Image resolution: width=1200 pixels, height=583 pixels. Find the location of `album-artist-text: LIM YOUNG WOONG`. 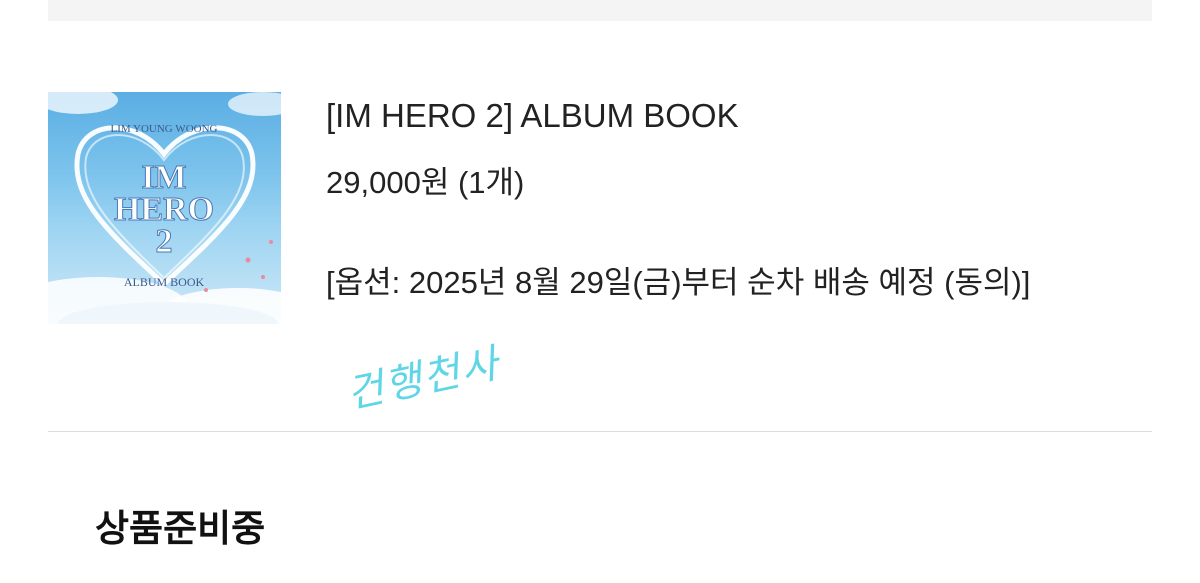

album-artist-text: LIM YOUNG WOONG is located at coordinates (164, 129).